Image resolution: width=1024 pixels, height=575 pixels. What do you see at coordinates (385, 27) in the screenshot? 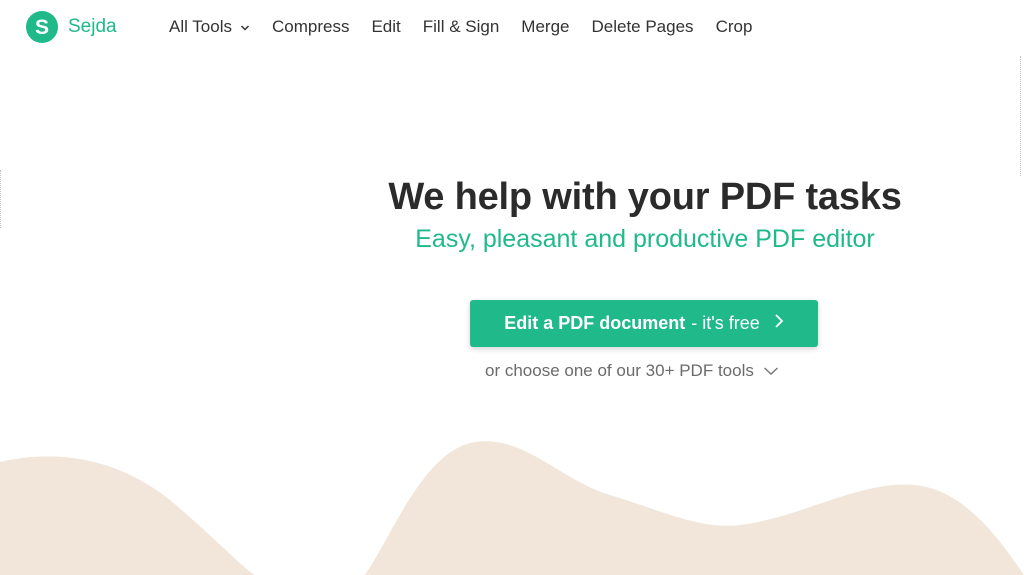
I see `nav-edit: Edit` at bounding box center [385, 27].